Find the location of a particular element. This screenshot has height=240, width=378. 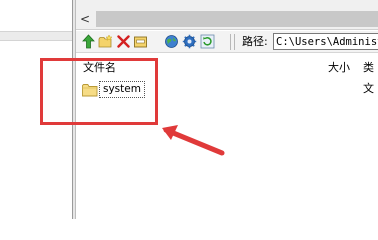

path-label: 路径: is located at coordinates (255, 41).